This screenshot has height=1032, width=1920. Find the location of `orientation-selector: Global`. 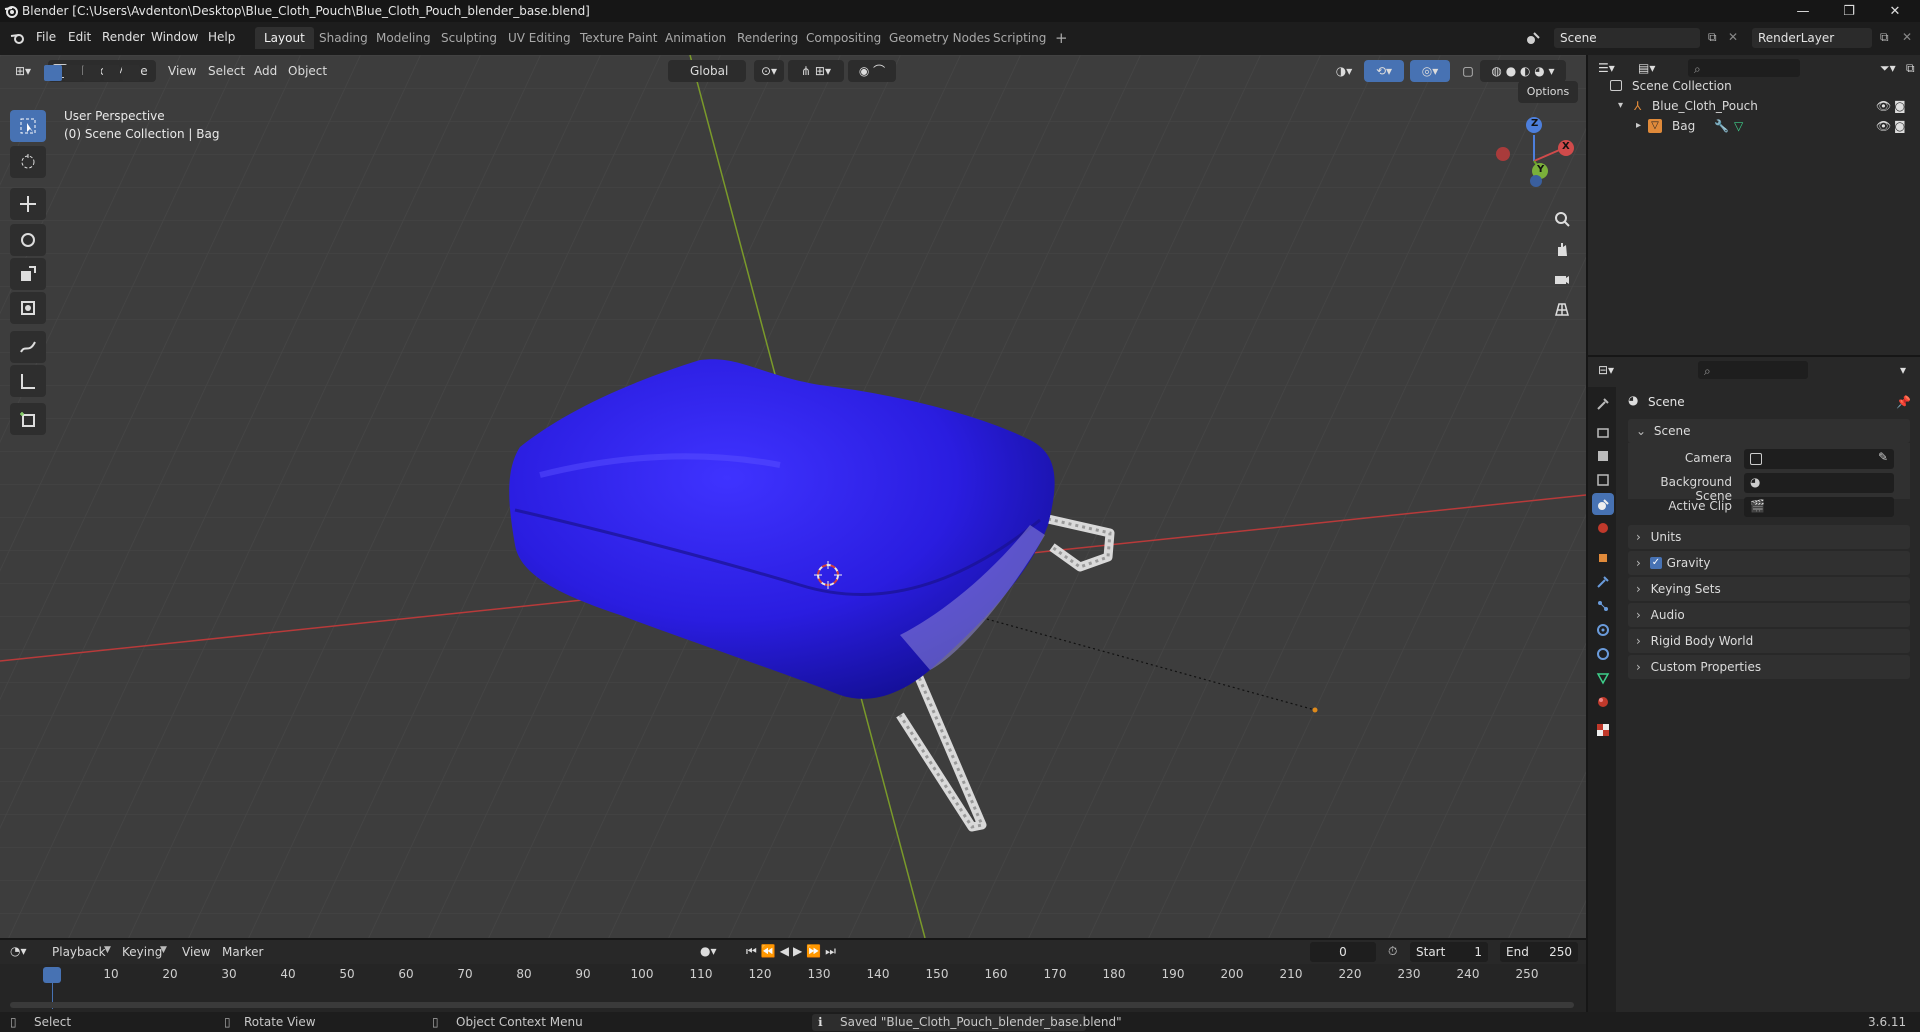

orientation-selector: Global is located at coordinates (707, 71).